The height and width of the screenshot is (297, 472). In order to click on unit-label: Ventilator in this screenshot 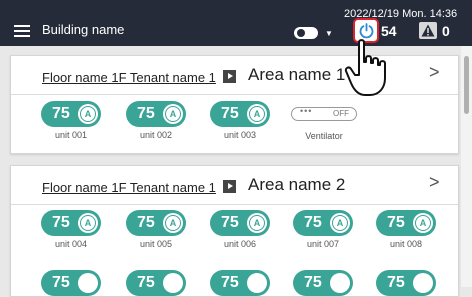, I will do `click(324, 136)`.